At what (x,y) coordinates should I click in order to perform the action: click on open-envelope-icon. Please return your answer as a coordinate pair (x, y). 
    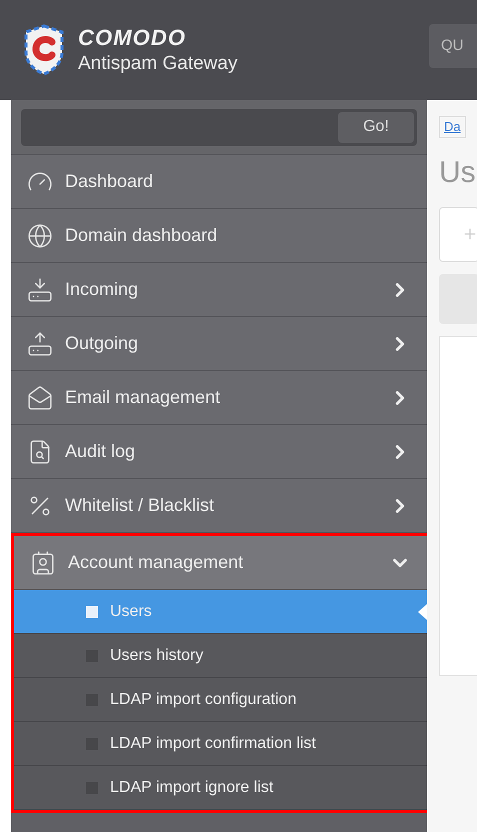
    Looking at the image, I should click on (40, 397).